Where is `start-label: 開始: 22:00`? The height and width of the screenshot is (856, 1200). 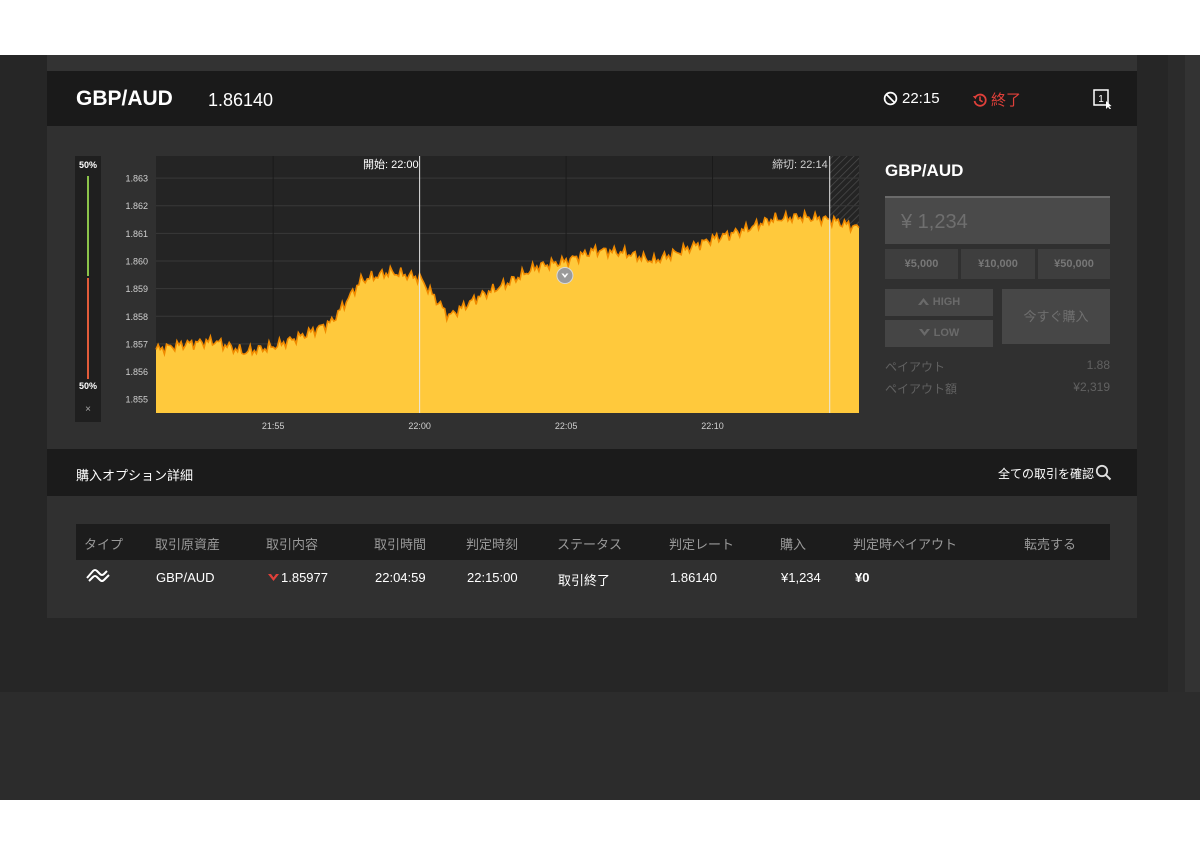 start-label: 開始: 22:00 is located at coordinates (391, 164).